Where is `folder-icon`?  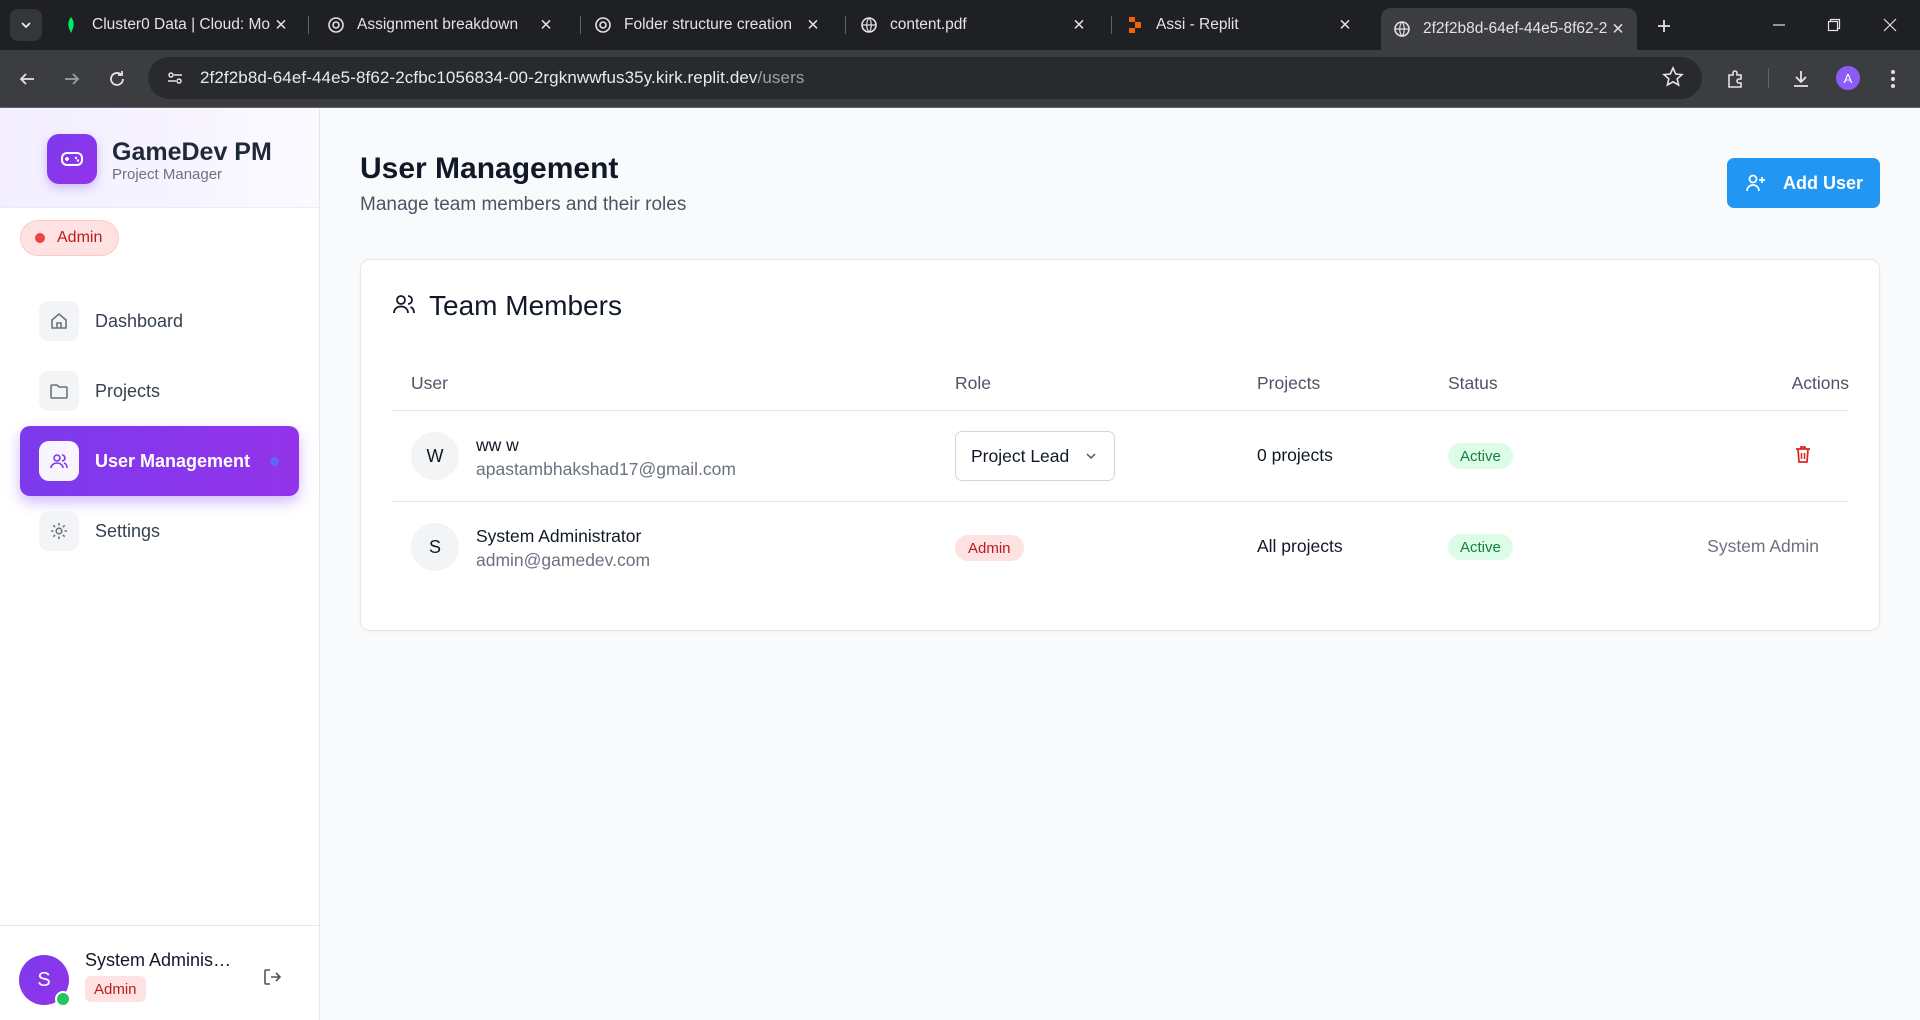 folder-icon is located at coordinates (59, 391).